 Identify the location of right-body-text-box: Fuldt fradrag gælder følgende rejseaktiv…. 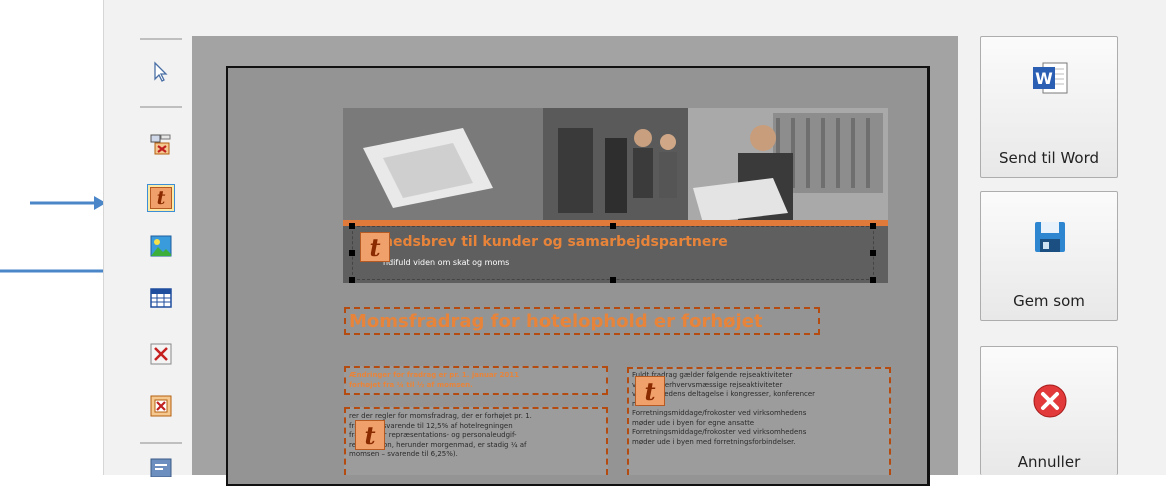
(759, 421).